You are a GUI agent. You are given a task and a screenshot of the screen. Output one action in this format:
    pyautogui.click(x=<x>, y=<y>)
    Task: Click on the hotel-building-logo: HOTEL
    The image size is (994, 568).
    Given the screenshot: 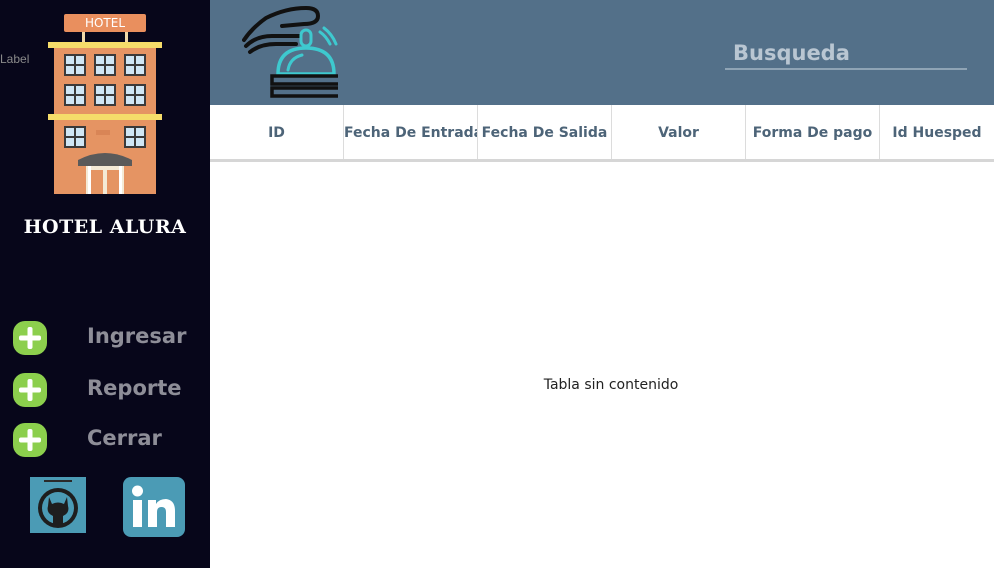 What is the action you would take?
    pyautogui.click(x=105, y=104)
    